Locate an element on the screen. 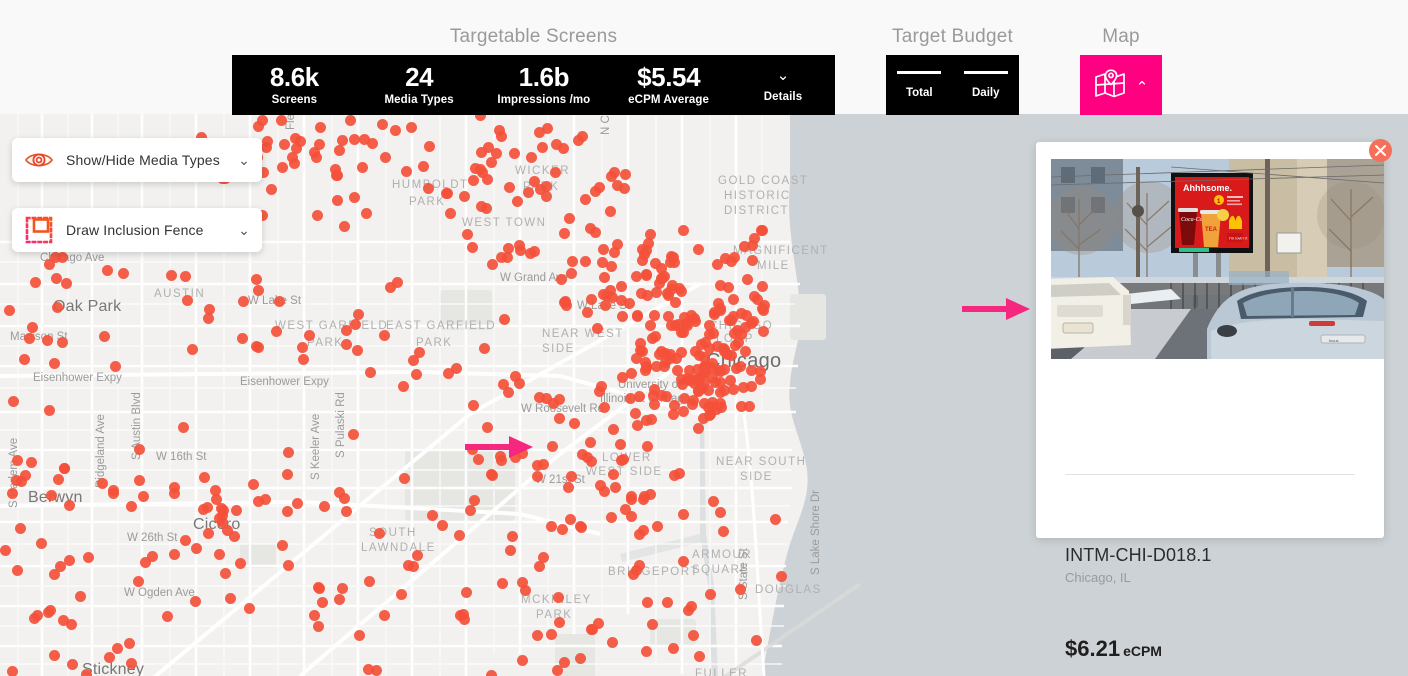 The width and height of the screenshot is (1408, 676). budget-daily: Daily is located at coordinates (986, 85).